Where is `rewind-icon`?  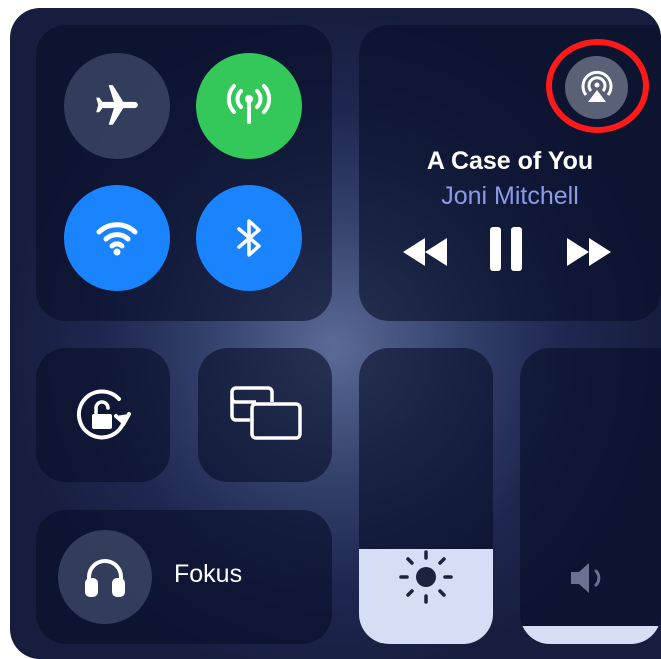 rewind-icon is located at coordinates (425, 252).